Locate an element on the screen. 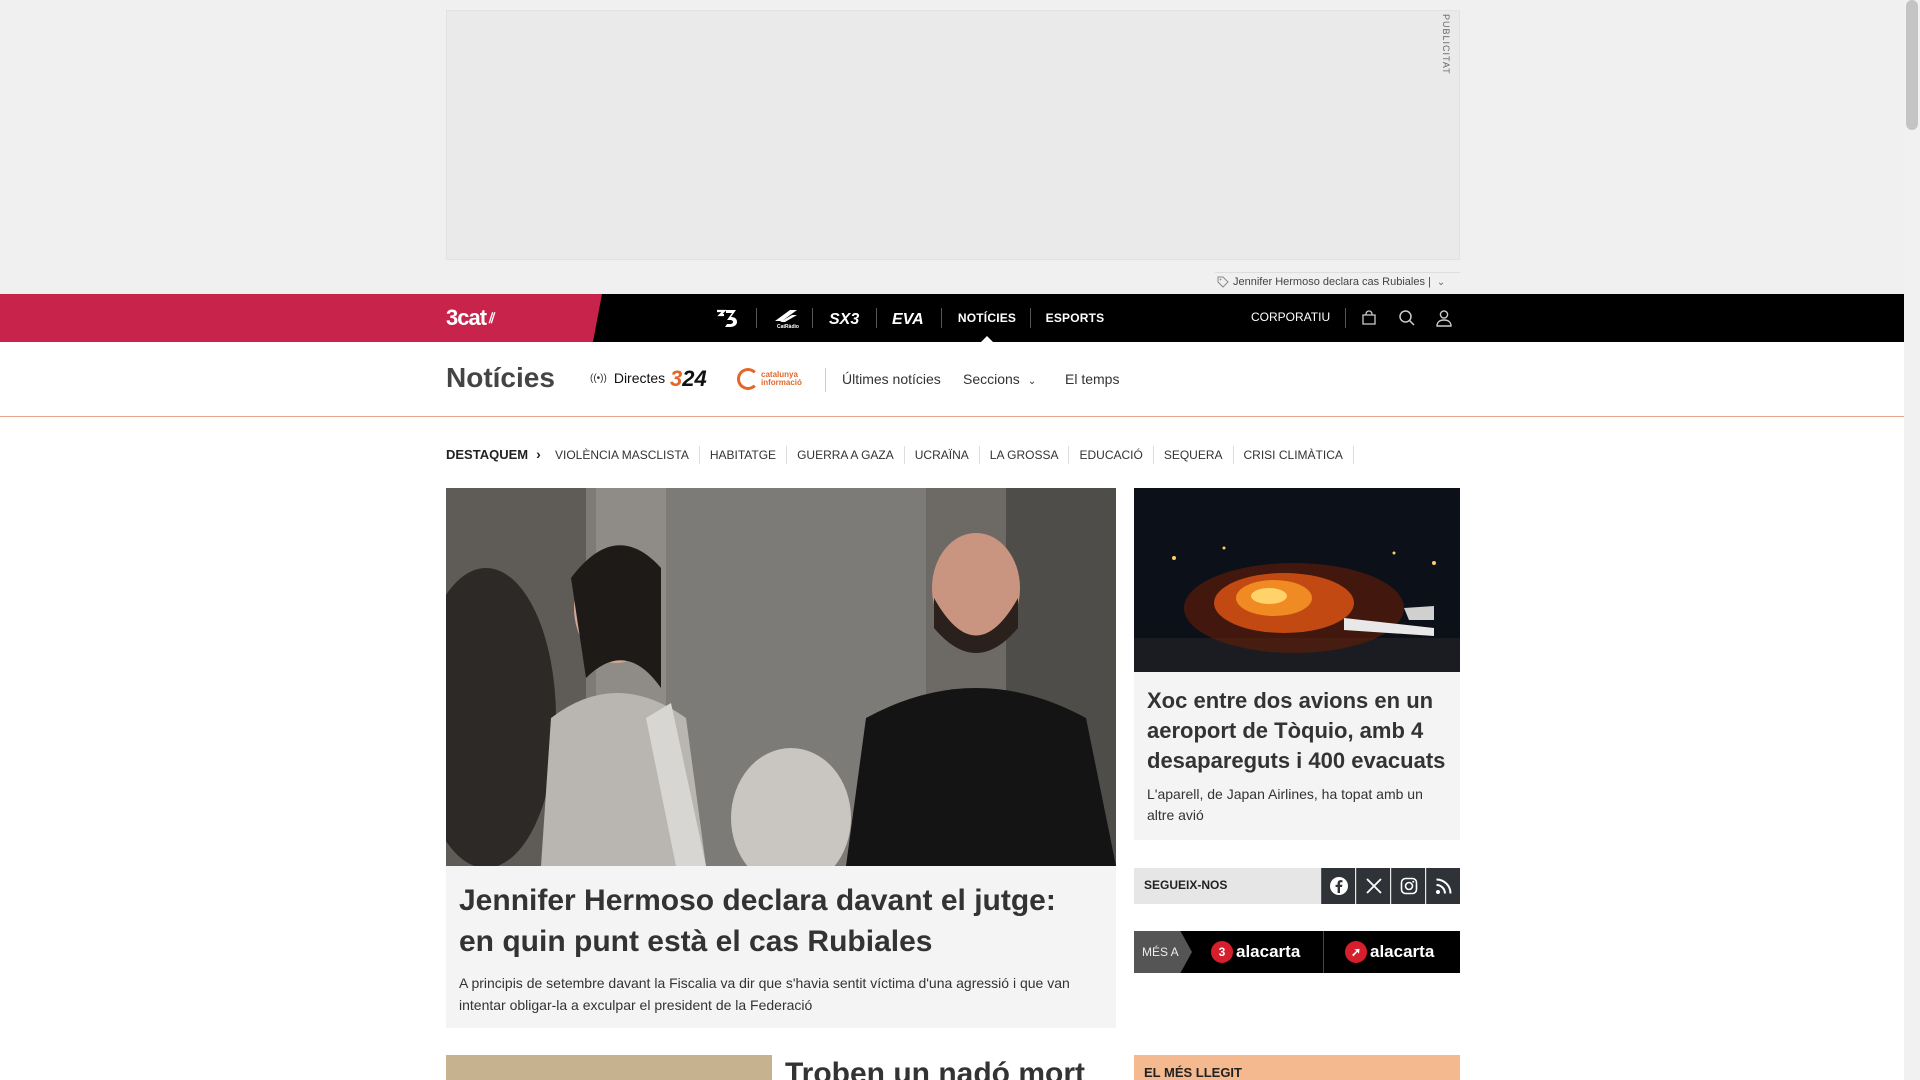 The image size is (1920, 1080). lead-photo-illustration is located at coordinates (781, 677).